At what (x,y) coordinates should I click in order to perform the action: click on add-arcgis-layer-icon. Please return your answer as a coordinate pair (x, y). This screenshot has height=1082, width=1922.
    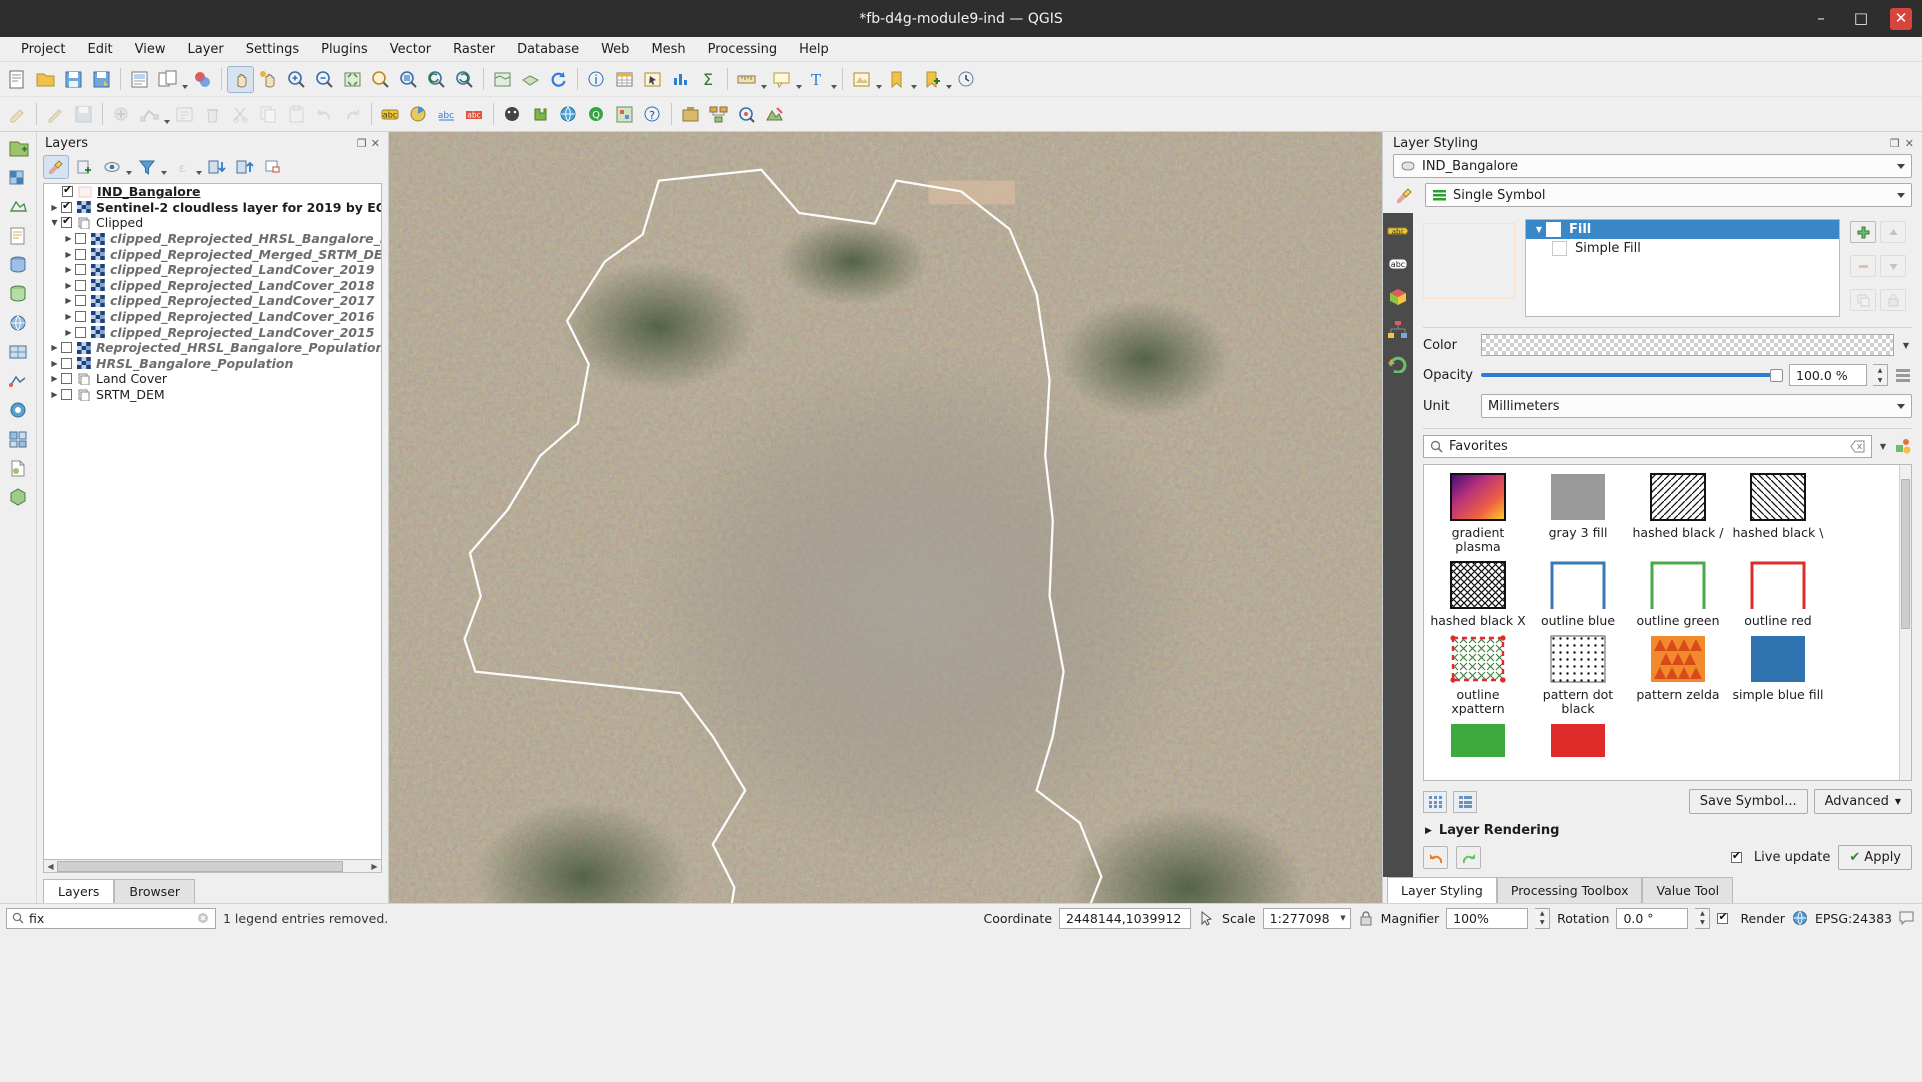
    Looking at the image, I should click on (18, 410).